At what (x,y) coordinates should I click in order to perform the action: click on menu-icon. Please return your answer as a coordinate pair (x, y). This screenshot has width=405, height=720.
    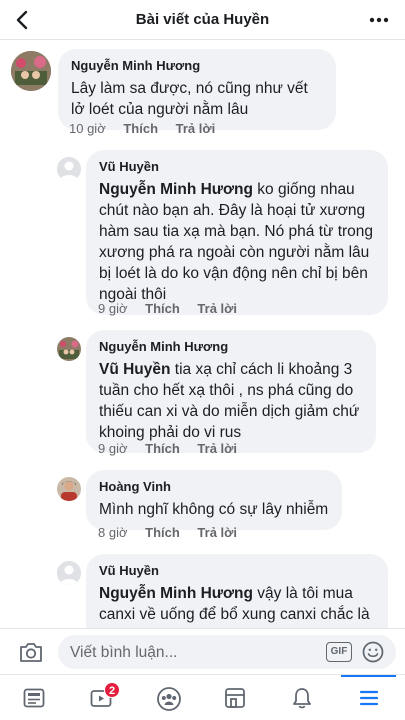
    Looking at the image, I should click on (369, 698).